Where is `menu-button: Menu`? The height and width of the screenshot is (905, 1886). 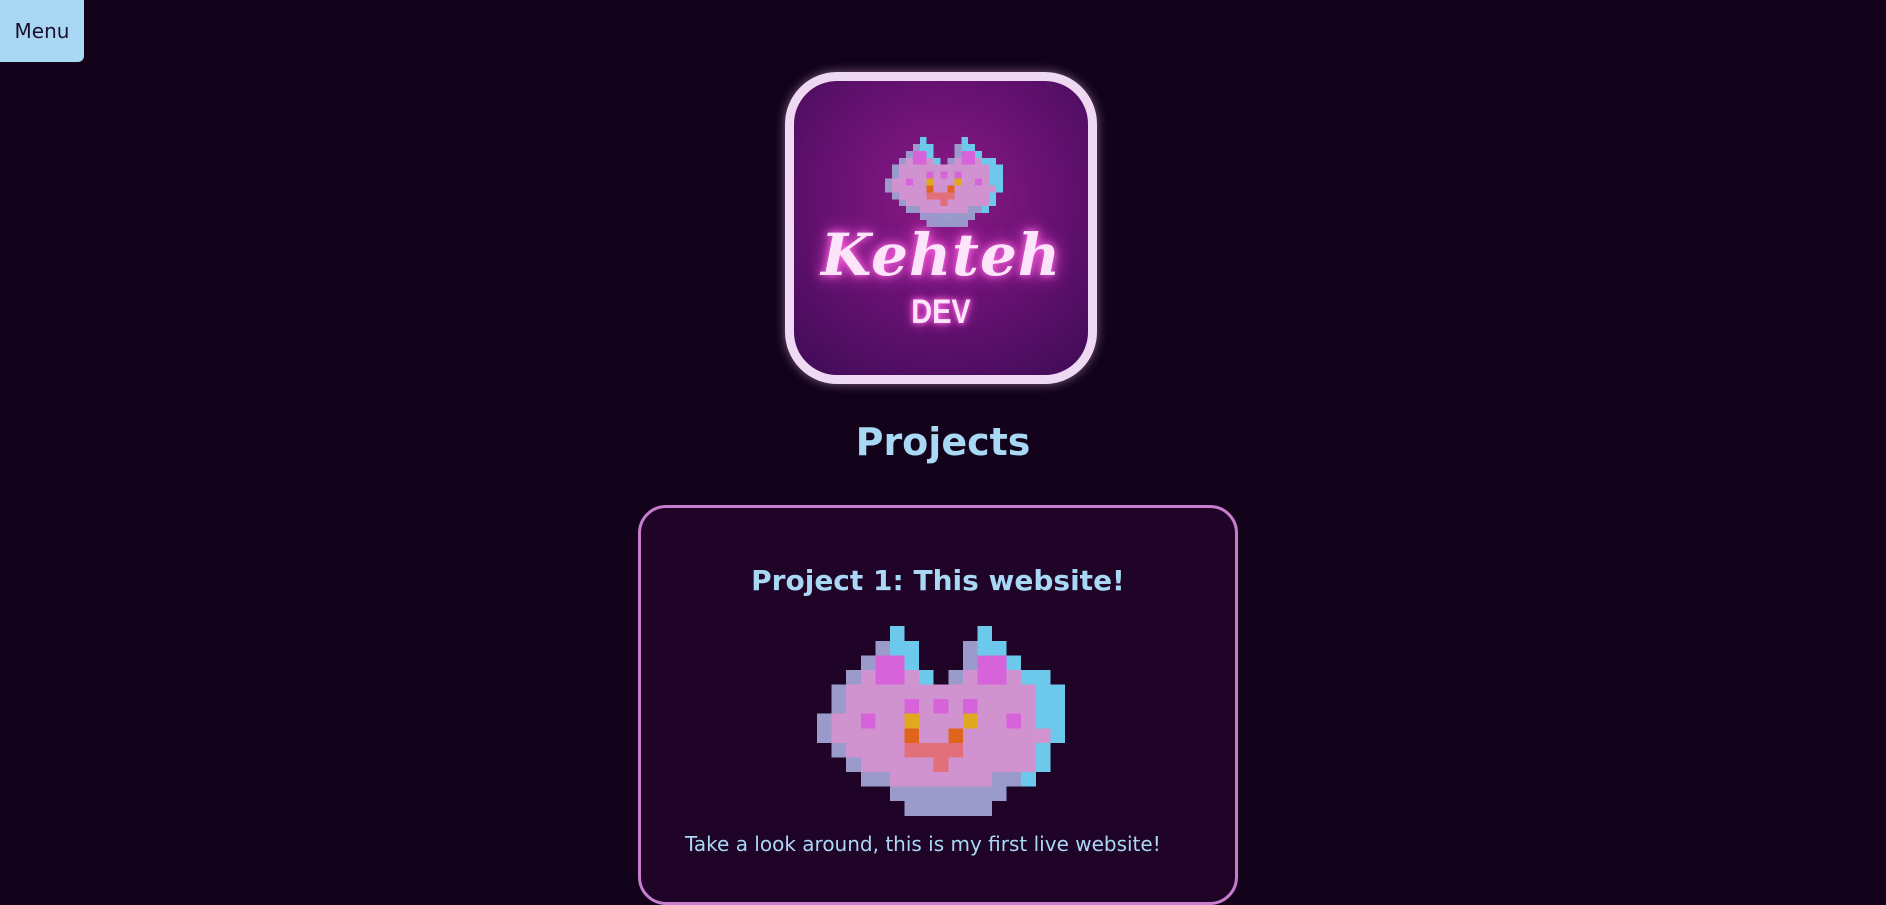
menu-button: Menu is located at coordinates (42, 31).